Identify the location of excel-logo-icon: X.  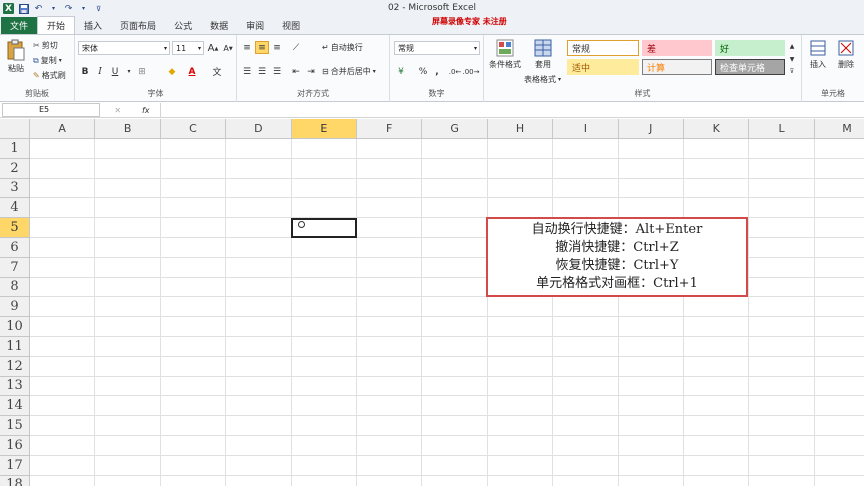
(8, 8).